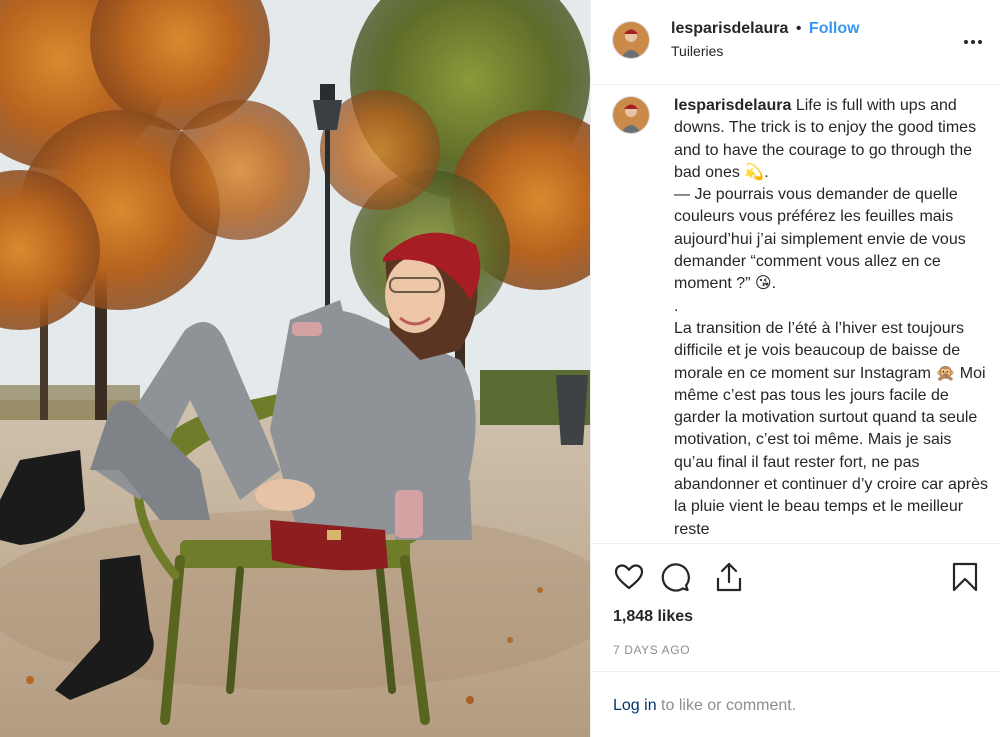 Image resolution: width=1000 pixels, height=737 pixels. I want to click on caption-avatar, so click(631, 115).